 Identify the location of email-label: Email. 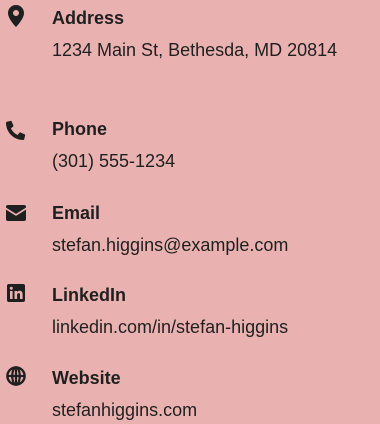
(76, 213).